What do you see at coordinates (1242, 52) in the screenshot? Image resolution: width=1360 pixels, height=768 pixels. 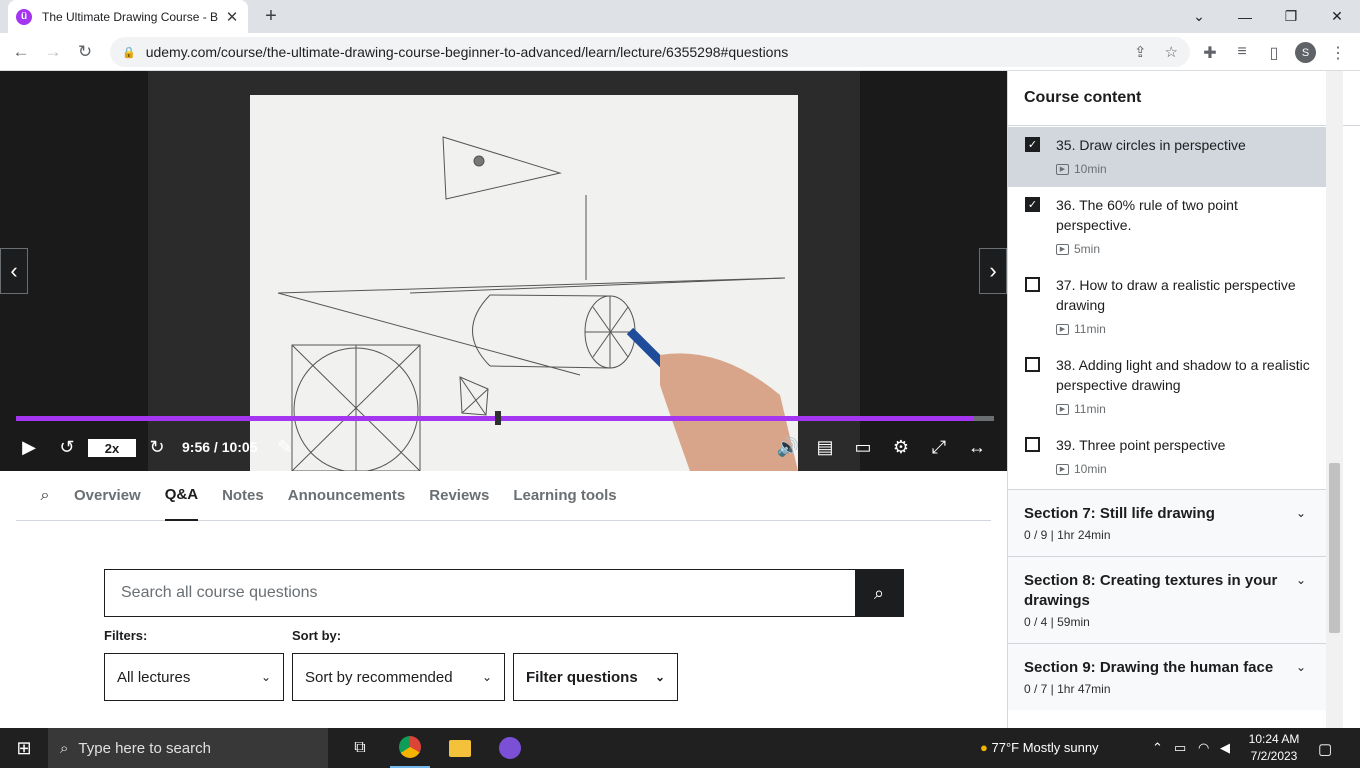 I see `reading-list-icon: ≡` at bounding box center [1242, 52].